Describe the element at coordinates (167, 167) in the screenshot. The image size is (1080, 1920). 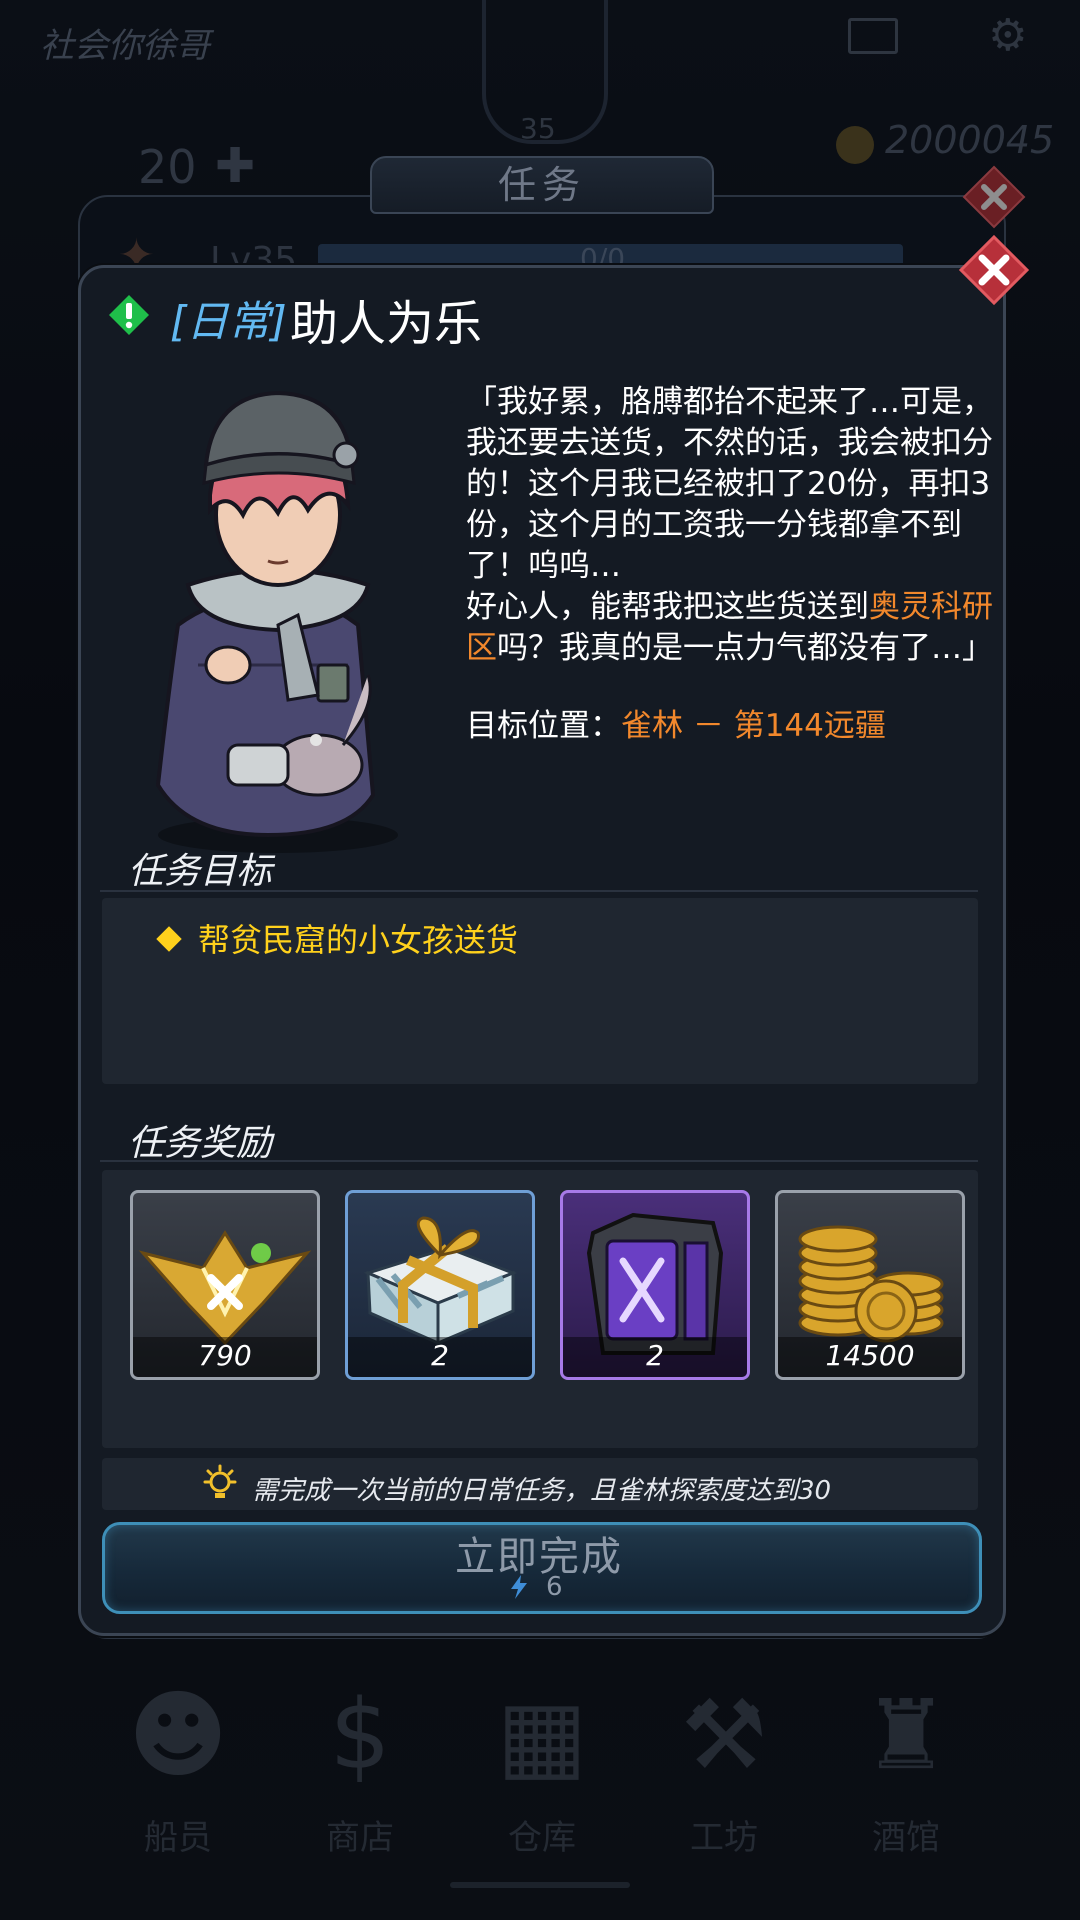
I see `energy-value: 20` at that location.